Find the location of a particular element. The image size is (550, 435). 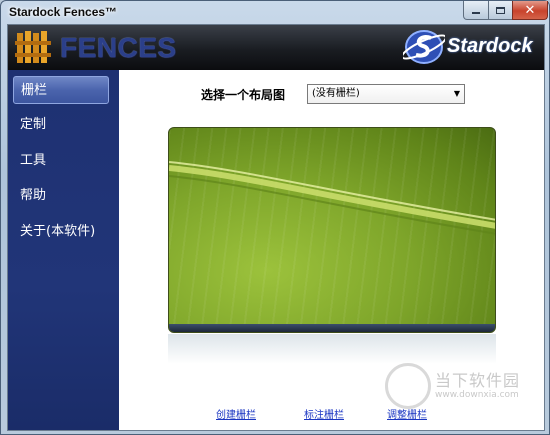

watermark-logo-icon is located at coordinates (408, 386).